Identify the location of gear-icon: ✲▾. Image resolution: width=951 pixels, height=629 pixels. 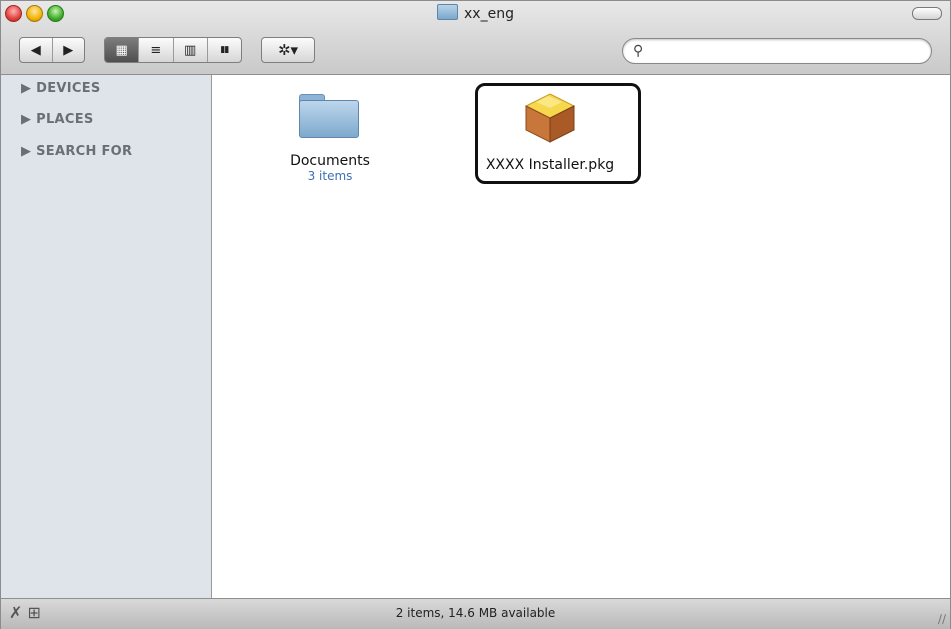
(288, 50).